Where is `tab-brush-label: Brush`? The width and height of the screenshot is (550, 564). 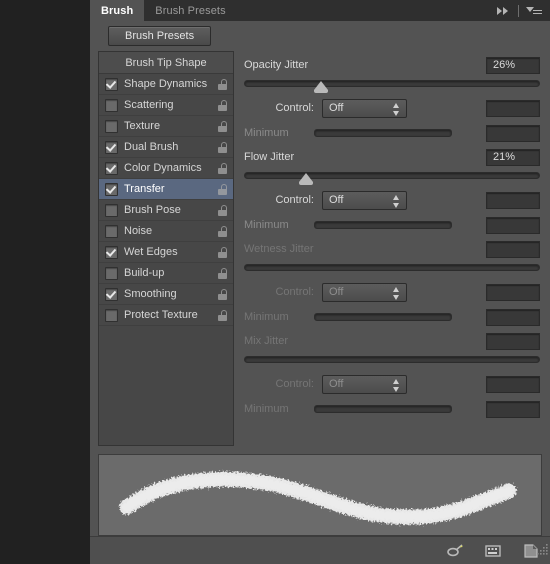
tab-brush-label: Brush is located at coordinates (117, 10).